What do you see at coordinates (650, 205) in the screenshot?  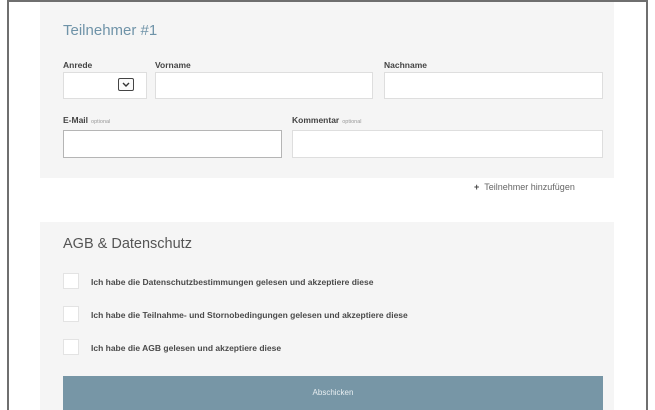 I see `window-right-border` at bounding box center [650, 205].